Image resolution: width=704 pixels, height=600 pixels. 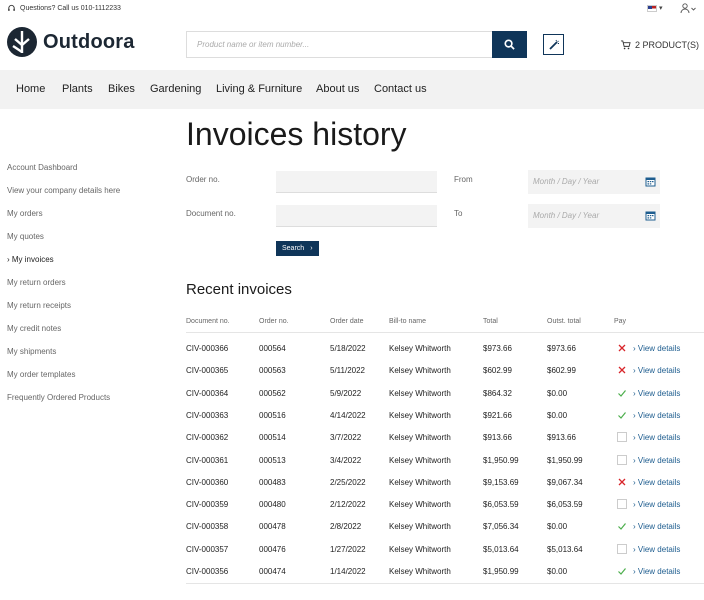 What do you see at coordinates (356, 216) in the screenshot?
I see `document-no-input` at bounding box center [356, 216].